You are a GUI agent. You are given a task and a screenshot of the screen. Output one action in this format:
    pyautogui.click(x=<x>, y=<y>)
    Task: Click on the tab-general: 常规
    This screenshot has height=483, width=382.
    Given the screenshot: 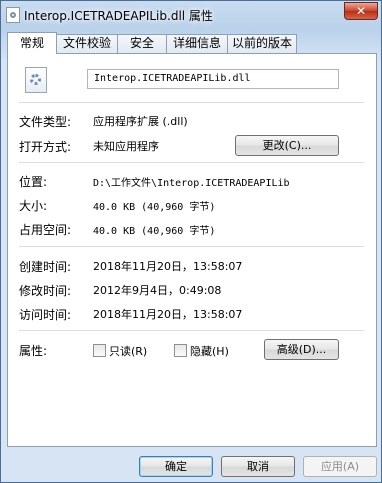 What is the action you would take?
    pyautogui.click(x=32, y=43)
    